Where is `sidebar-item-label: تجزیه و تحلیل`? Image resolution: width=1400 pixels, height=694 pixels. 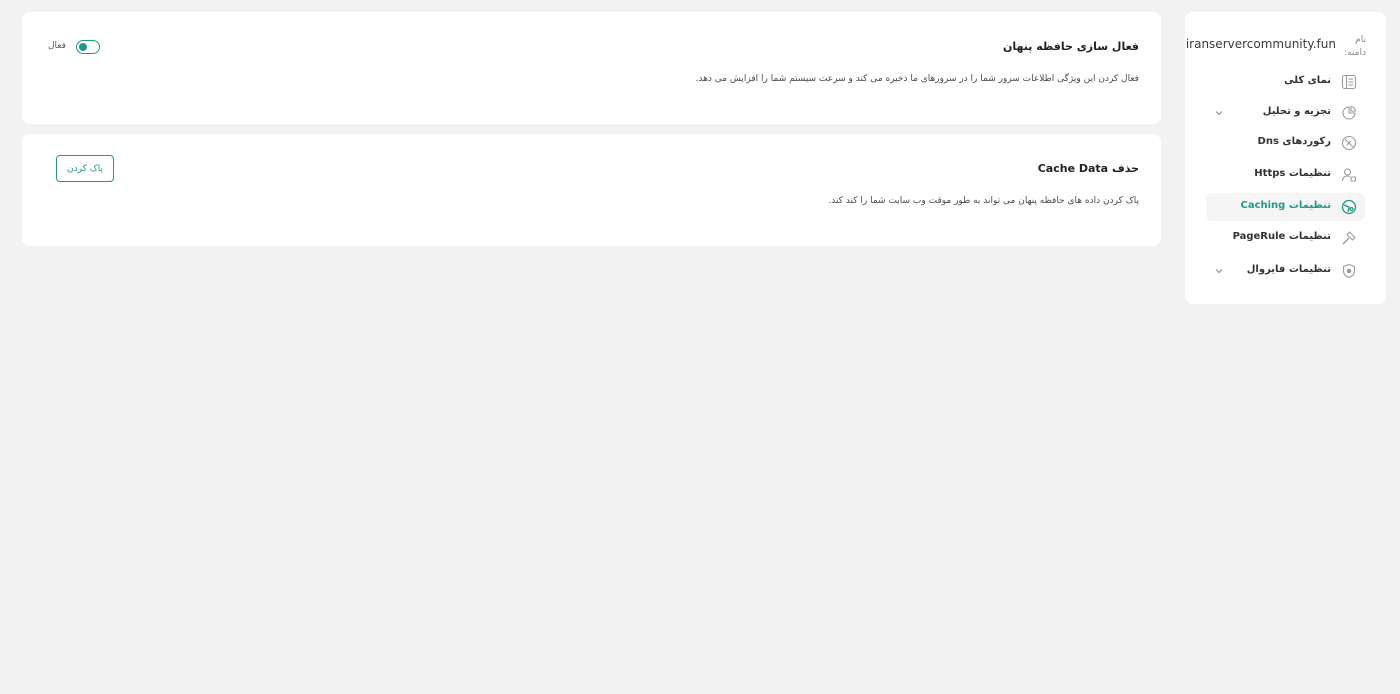
sidebar-item-label: تجزیه و تحلیل is located at coordinates (1296, 111).